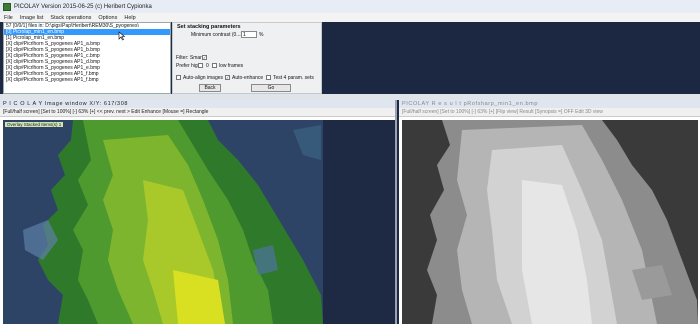  Describe the element at coordinates (122, 36) in the screenshot. I see `mouse-cursor-icon` at that location.